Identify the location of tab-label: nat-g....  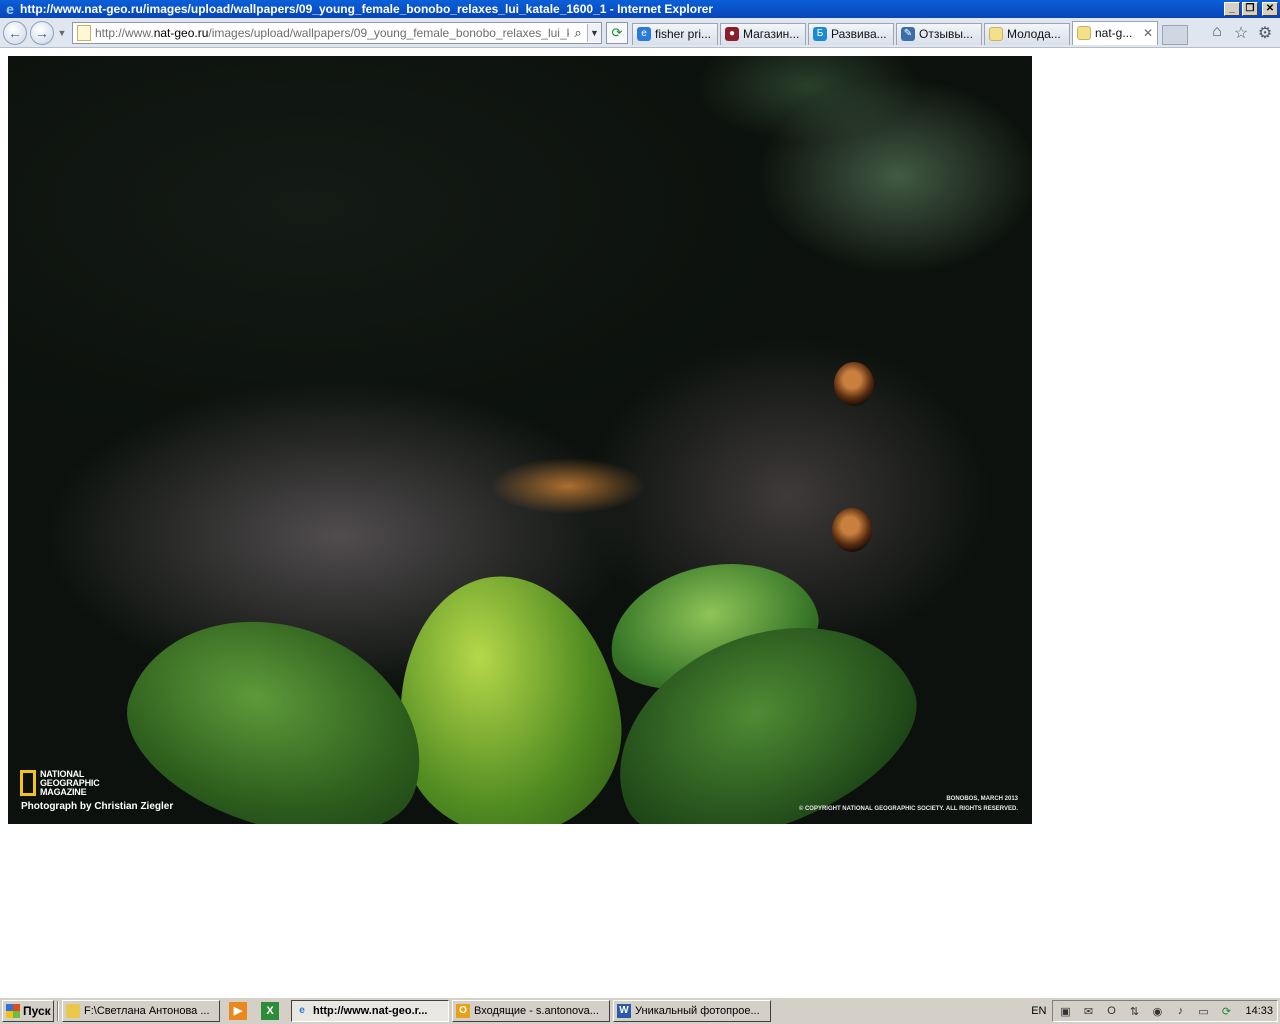
(1114, 33).